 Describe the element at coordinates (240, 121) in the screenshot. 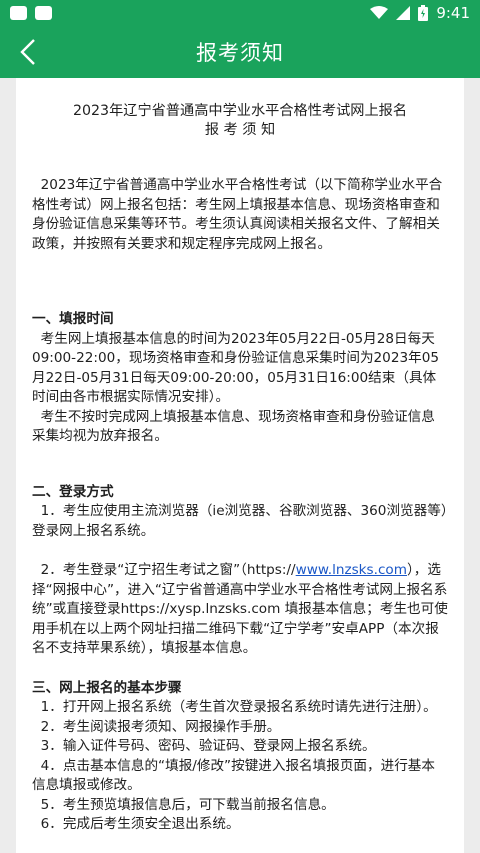

I see `document-title: 2023年辽宁省普通高中学业水平合格性考试网上报名 报 考 须 知` at that location.